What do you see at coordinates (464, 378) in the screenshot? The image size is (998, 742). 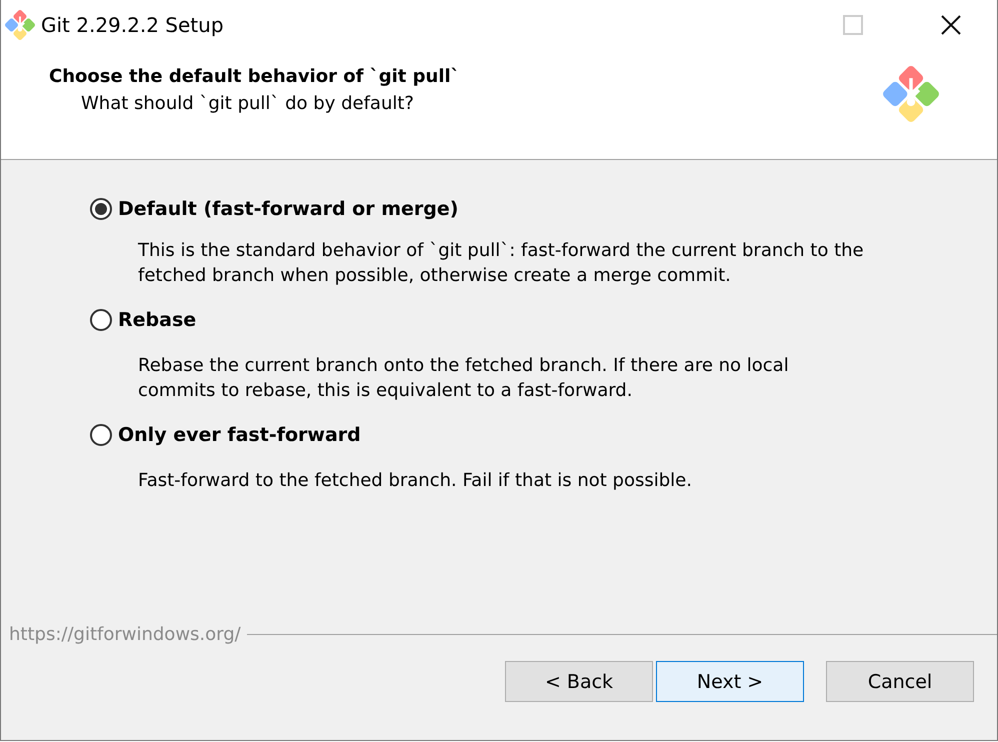 I see `option-description: Rebase the current branch onto the fetched branch. If there are no local commits to rebase, this is equivalent to a fast-forward.` at bounding box center [464, 378].